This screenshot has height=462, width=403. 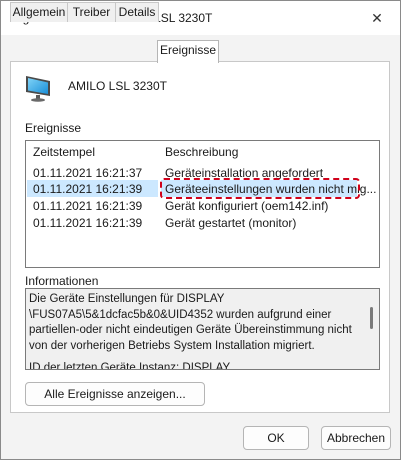 What do you see at coordinates (53, 128) in the screenshot?
I see `events-label: Ereignisse` at bounding box center [53, 128].